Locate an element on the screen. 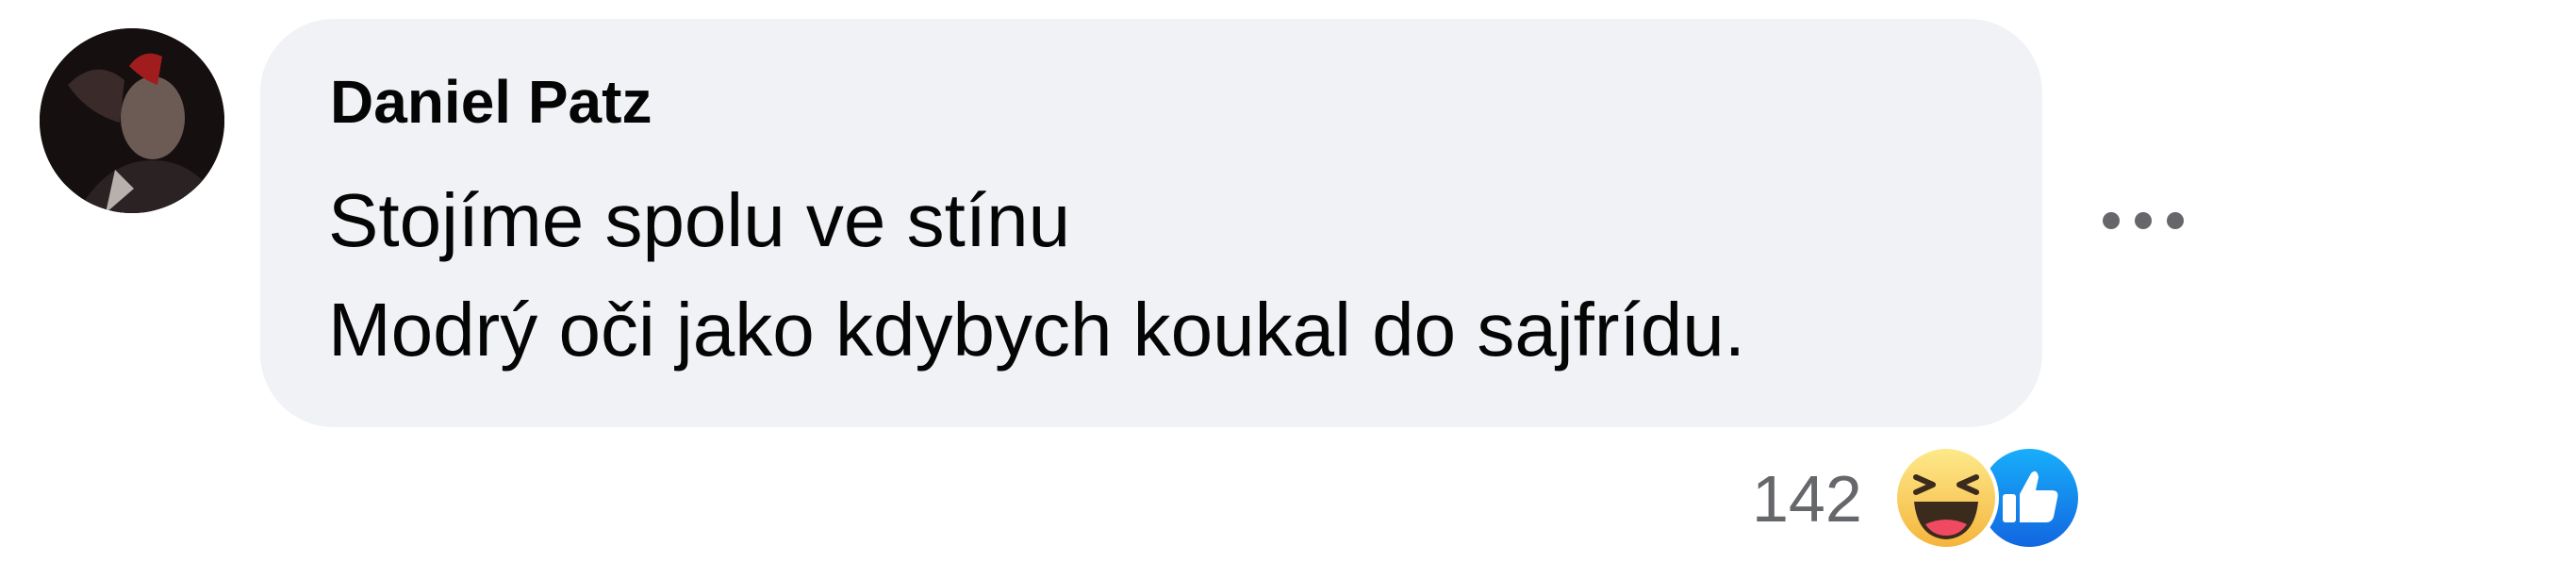 This screenshot has height=562, width=2576. more-options-icon is located at coordinates (2143, 220).